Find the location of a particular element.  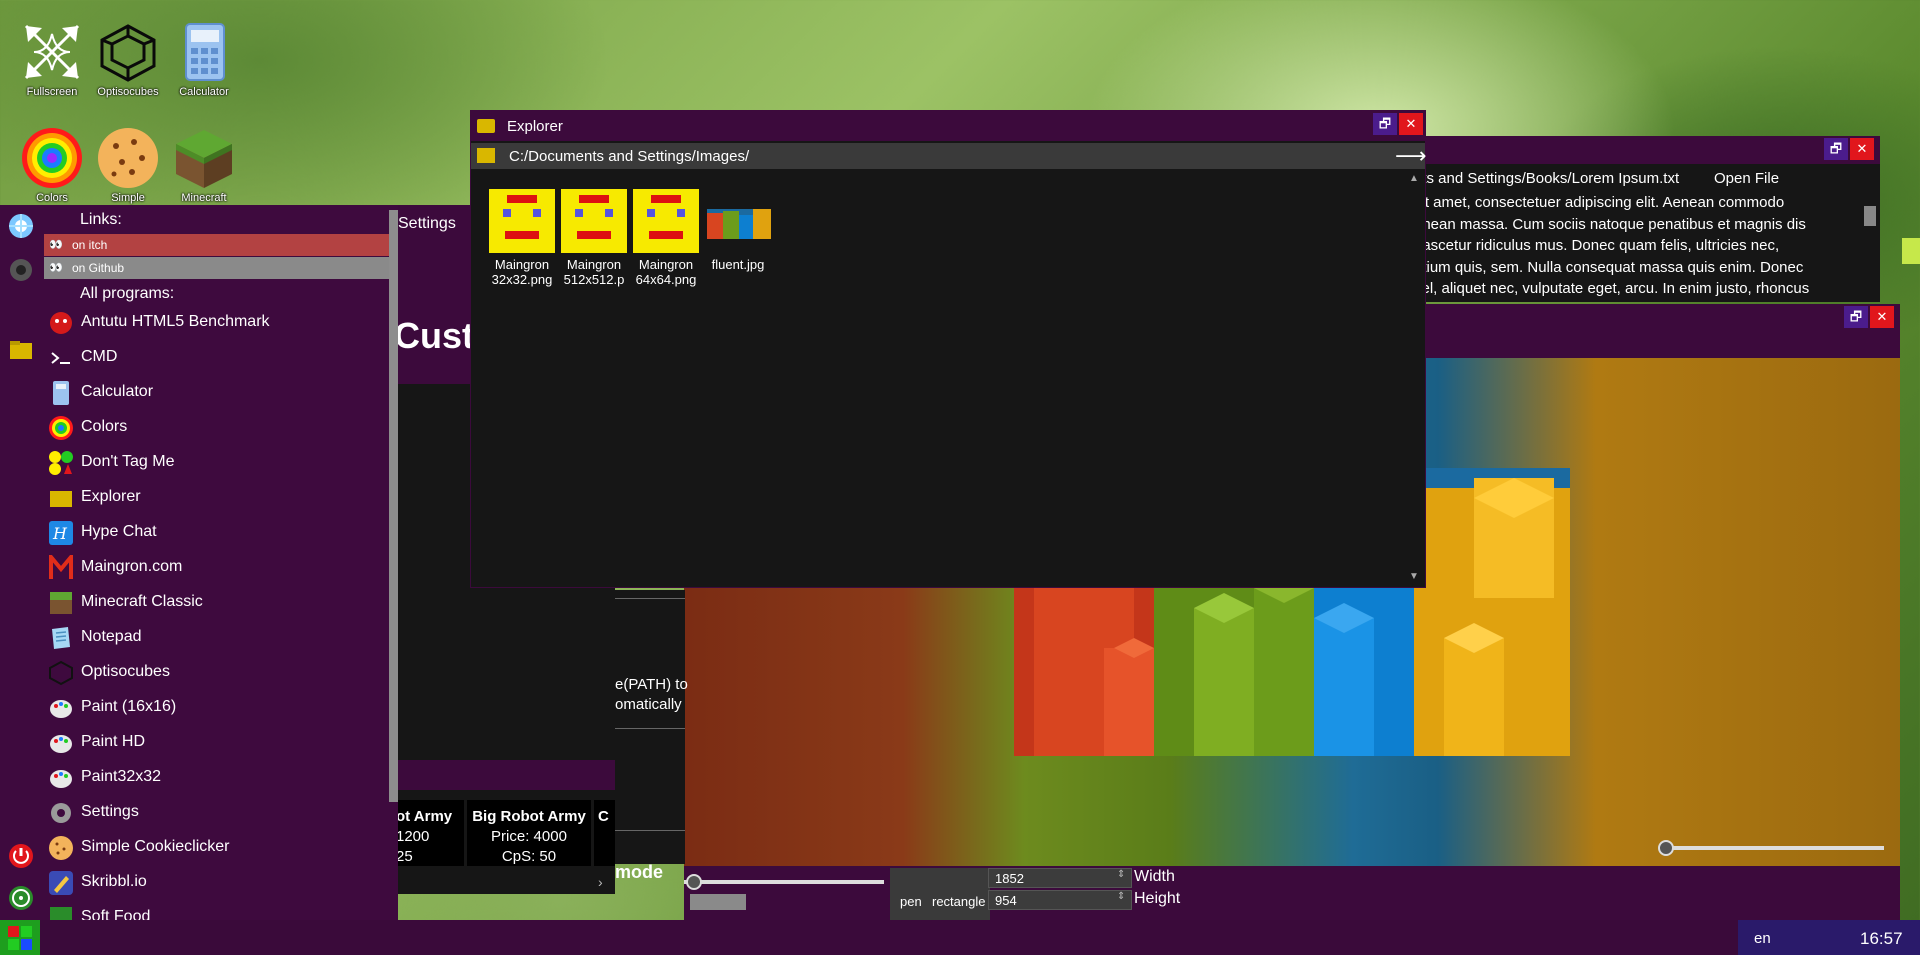

scroll-right-icon: › is located at coordinates (600, 882).